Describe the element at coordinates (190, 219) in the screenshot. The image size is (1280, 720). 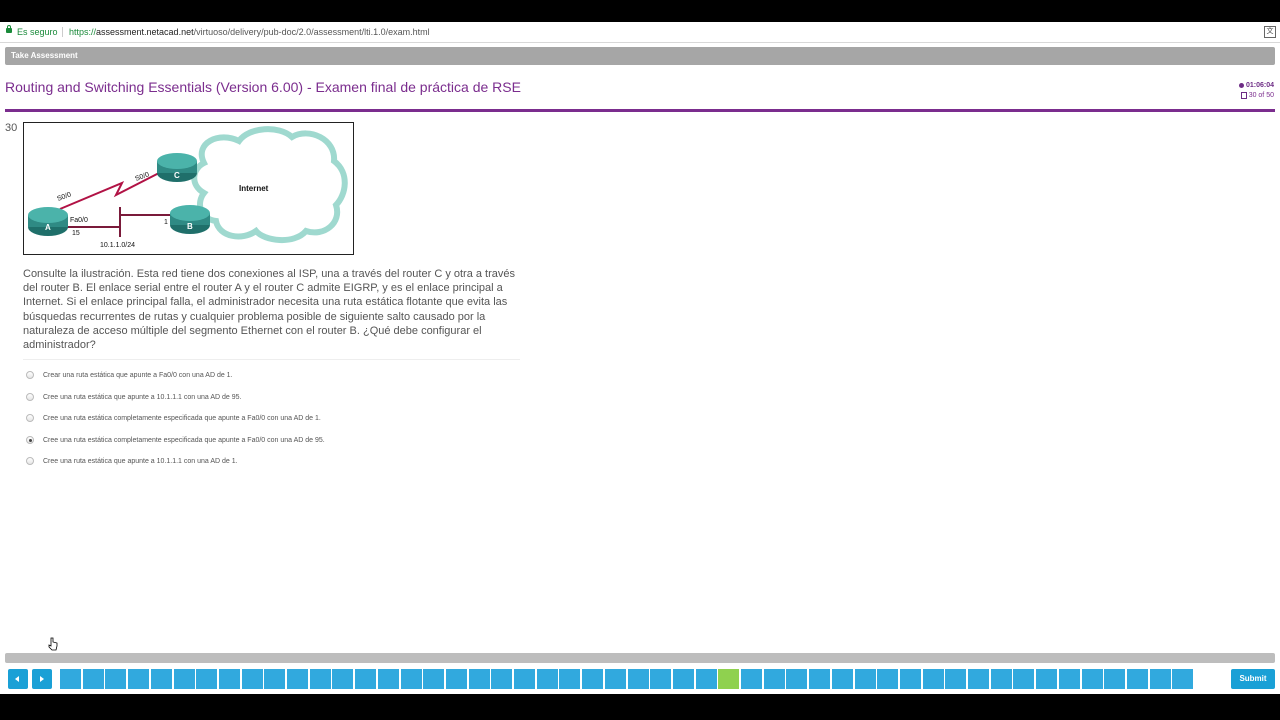
I see `router-b-icon: B` at that location.